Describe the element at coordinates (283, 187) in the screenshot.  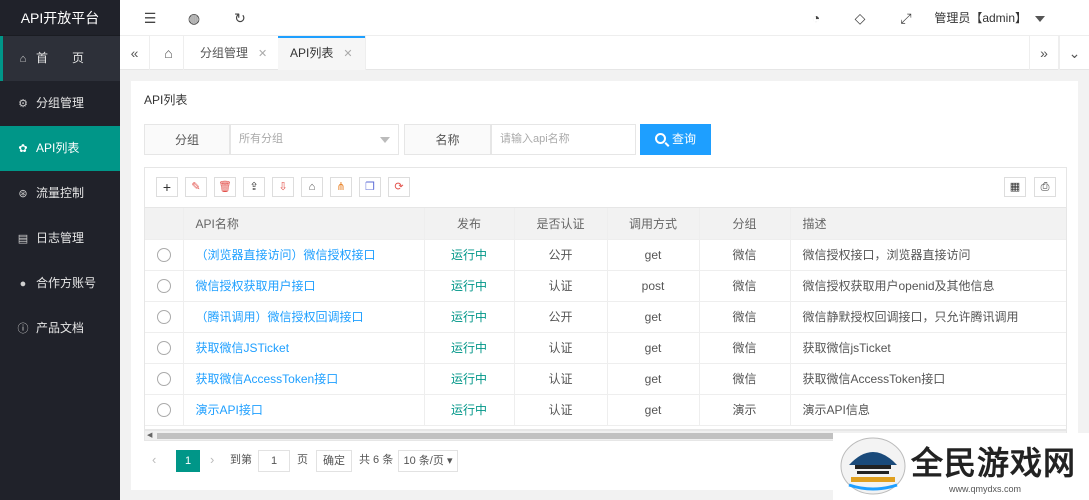
I see `export-icon: ⇩` at that location.